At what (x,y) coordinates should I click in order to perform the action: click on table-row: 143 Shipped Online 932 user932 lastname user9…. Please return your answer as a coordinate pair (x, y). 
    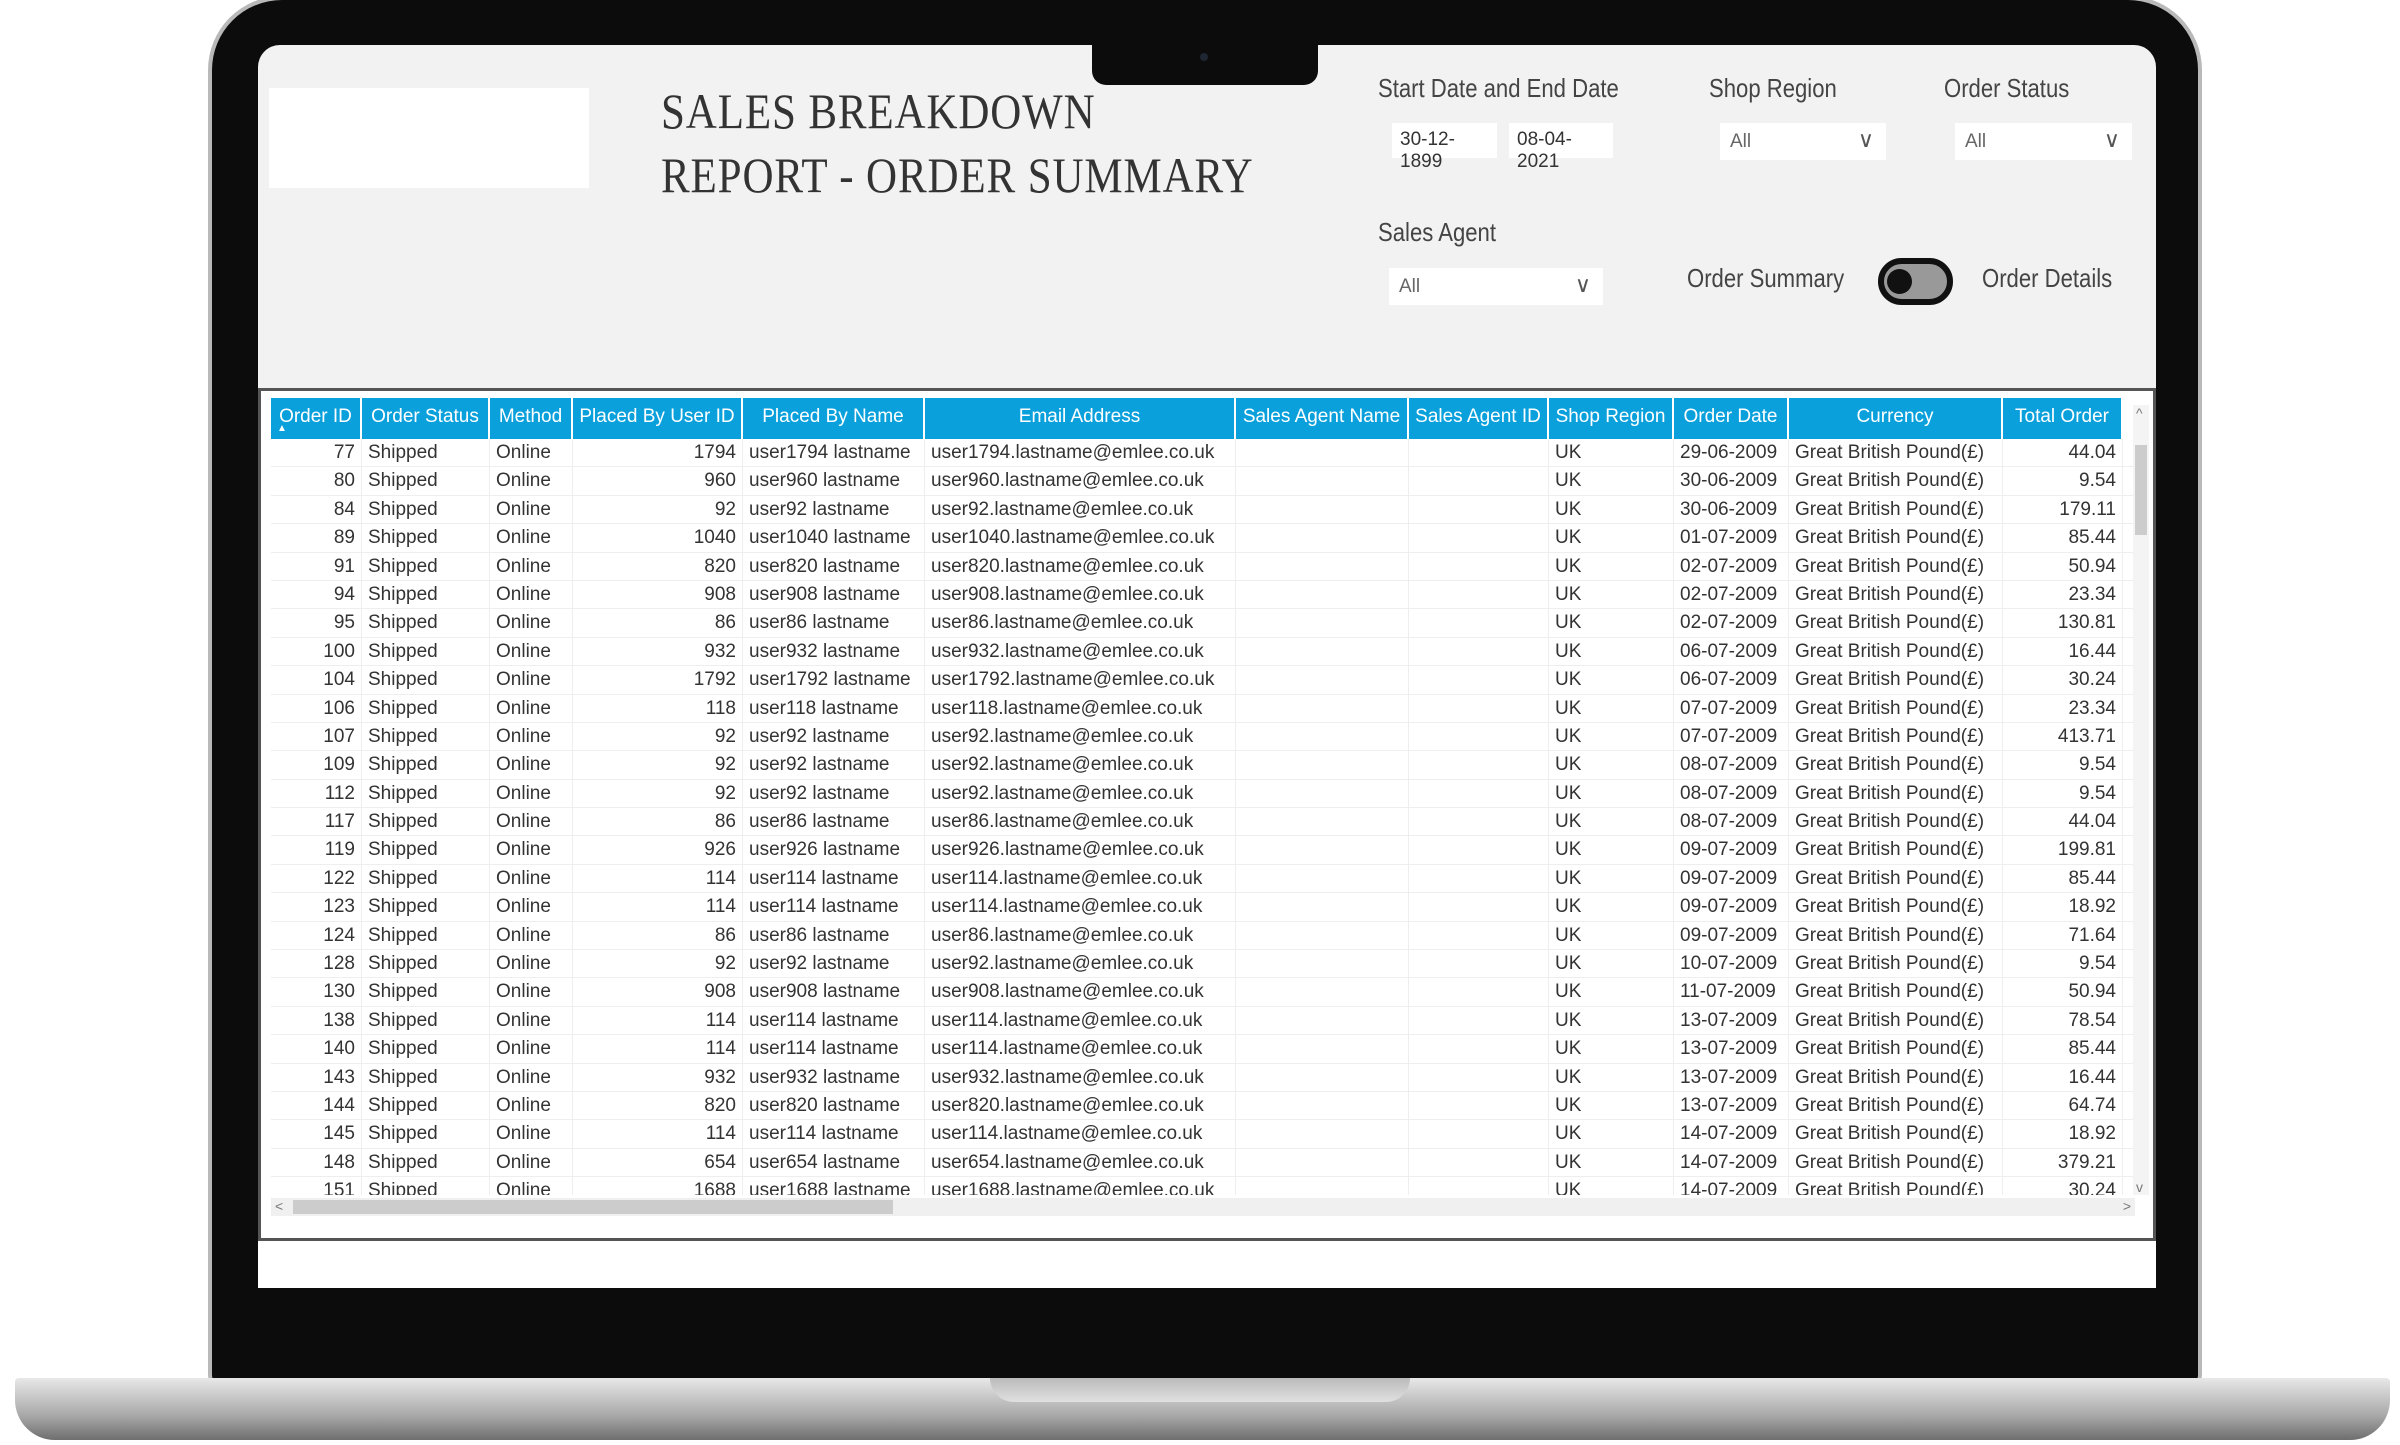
    Looking at the image, I should click on (1203, 1077).